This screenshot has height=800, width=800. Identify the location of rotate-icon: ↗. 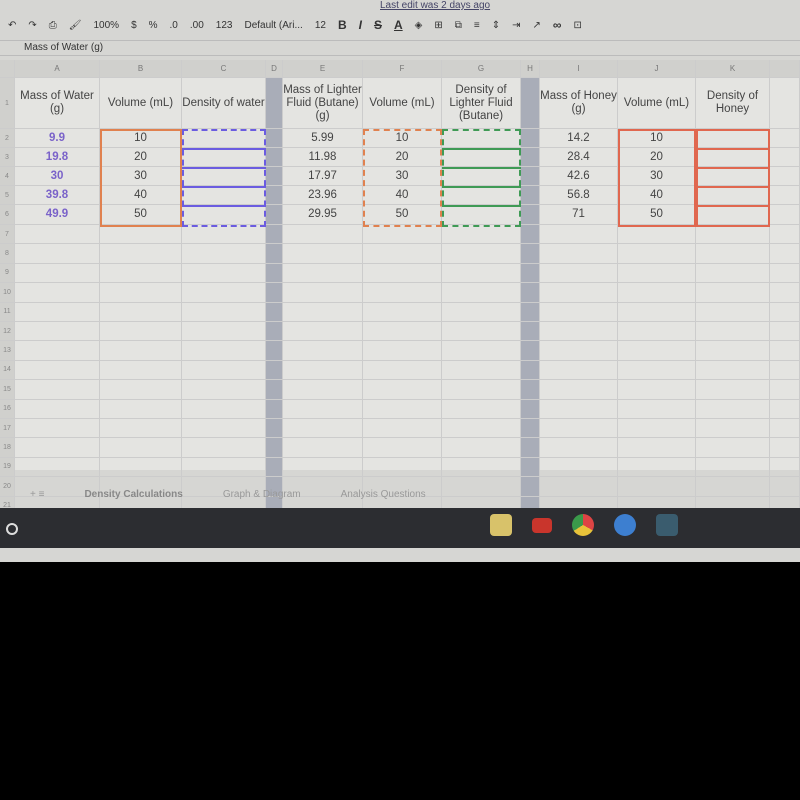
(537, 25).